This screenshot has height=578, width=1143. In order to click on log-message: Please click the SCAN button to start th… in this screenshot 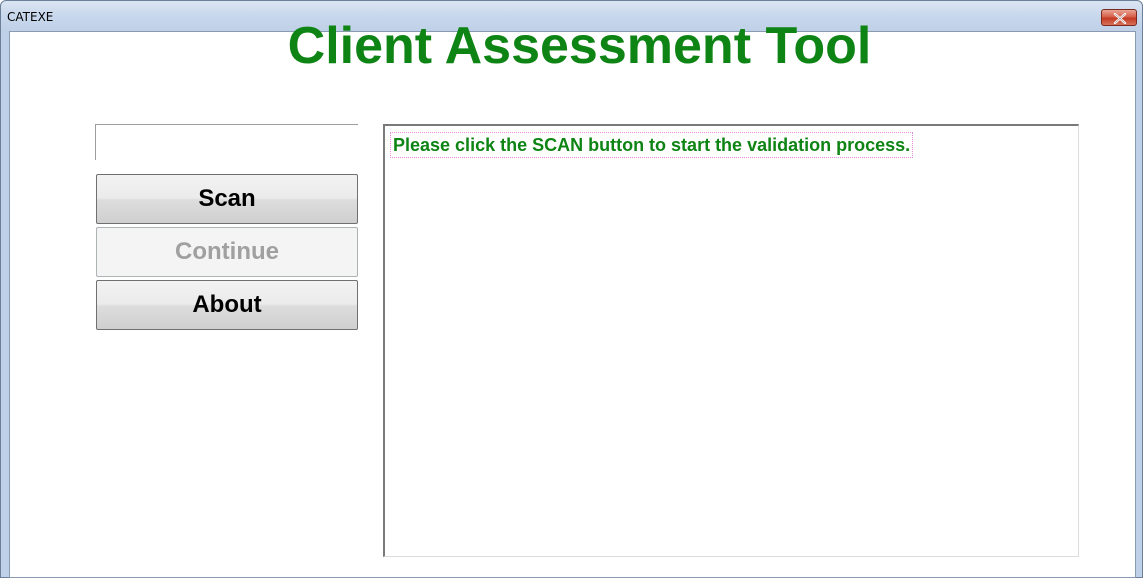, I will do `click(652, 145)`.